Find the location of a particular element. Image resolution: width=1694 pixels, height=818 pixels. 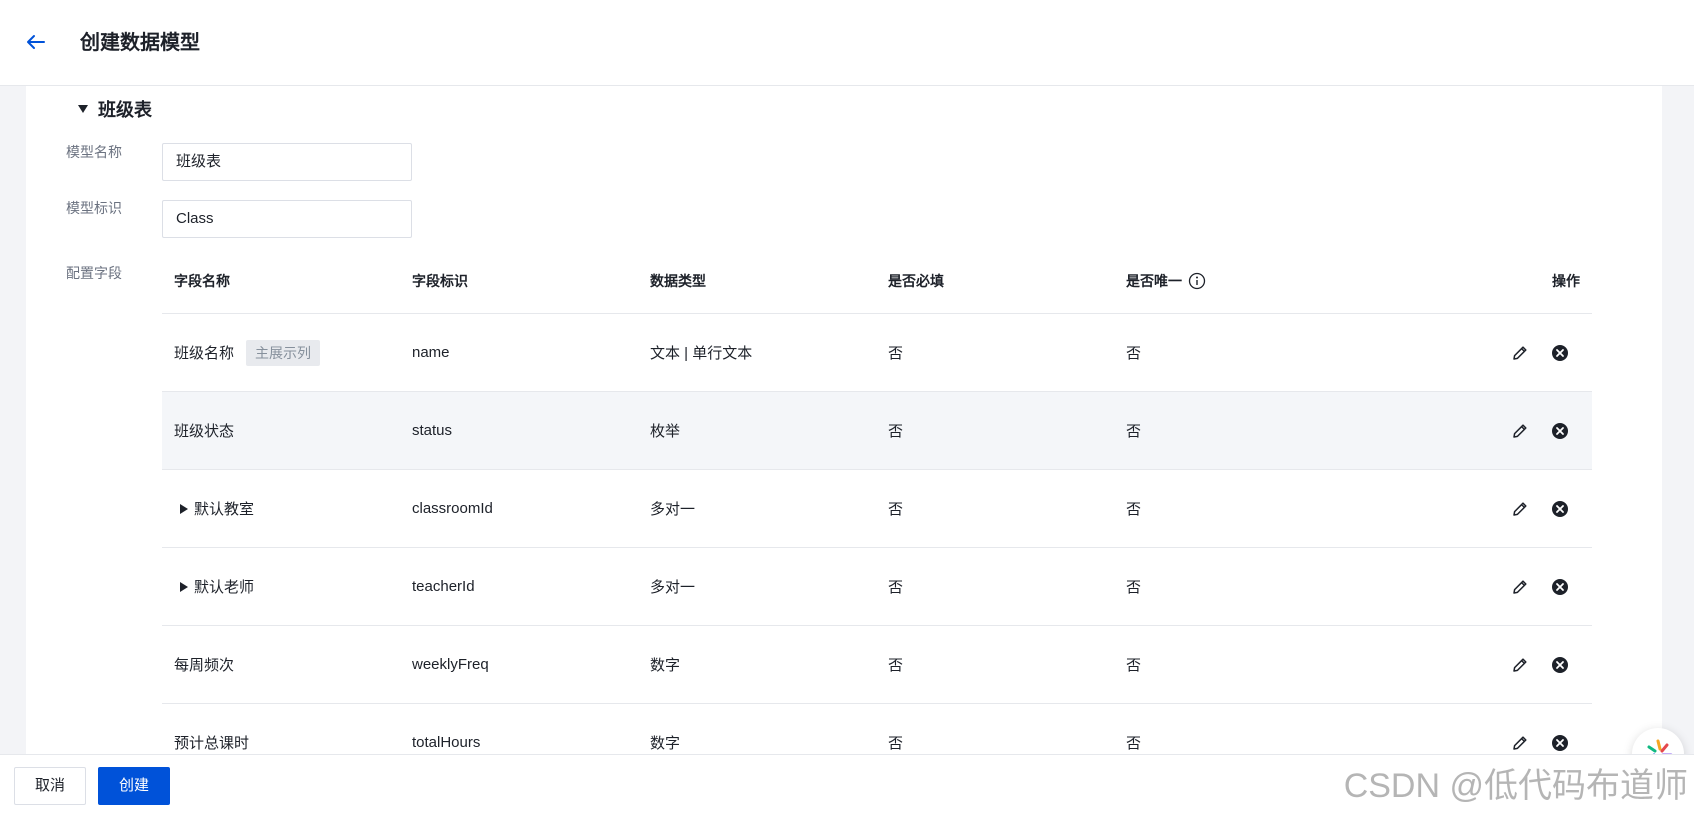

table-row: 每周频次 weeklyFreq 数字 否 否 is located at coordinates (877, 665).